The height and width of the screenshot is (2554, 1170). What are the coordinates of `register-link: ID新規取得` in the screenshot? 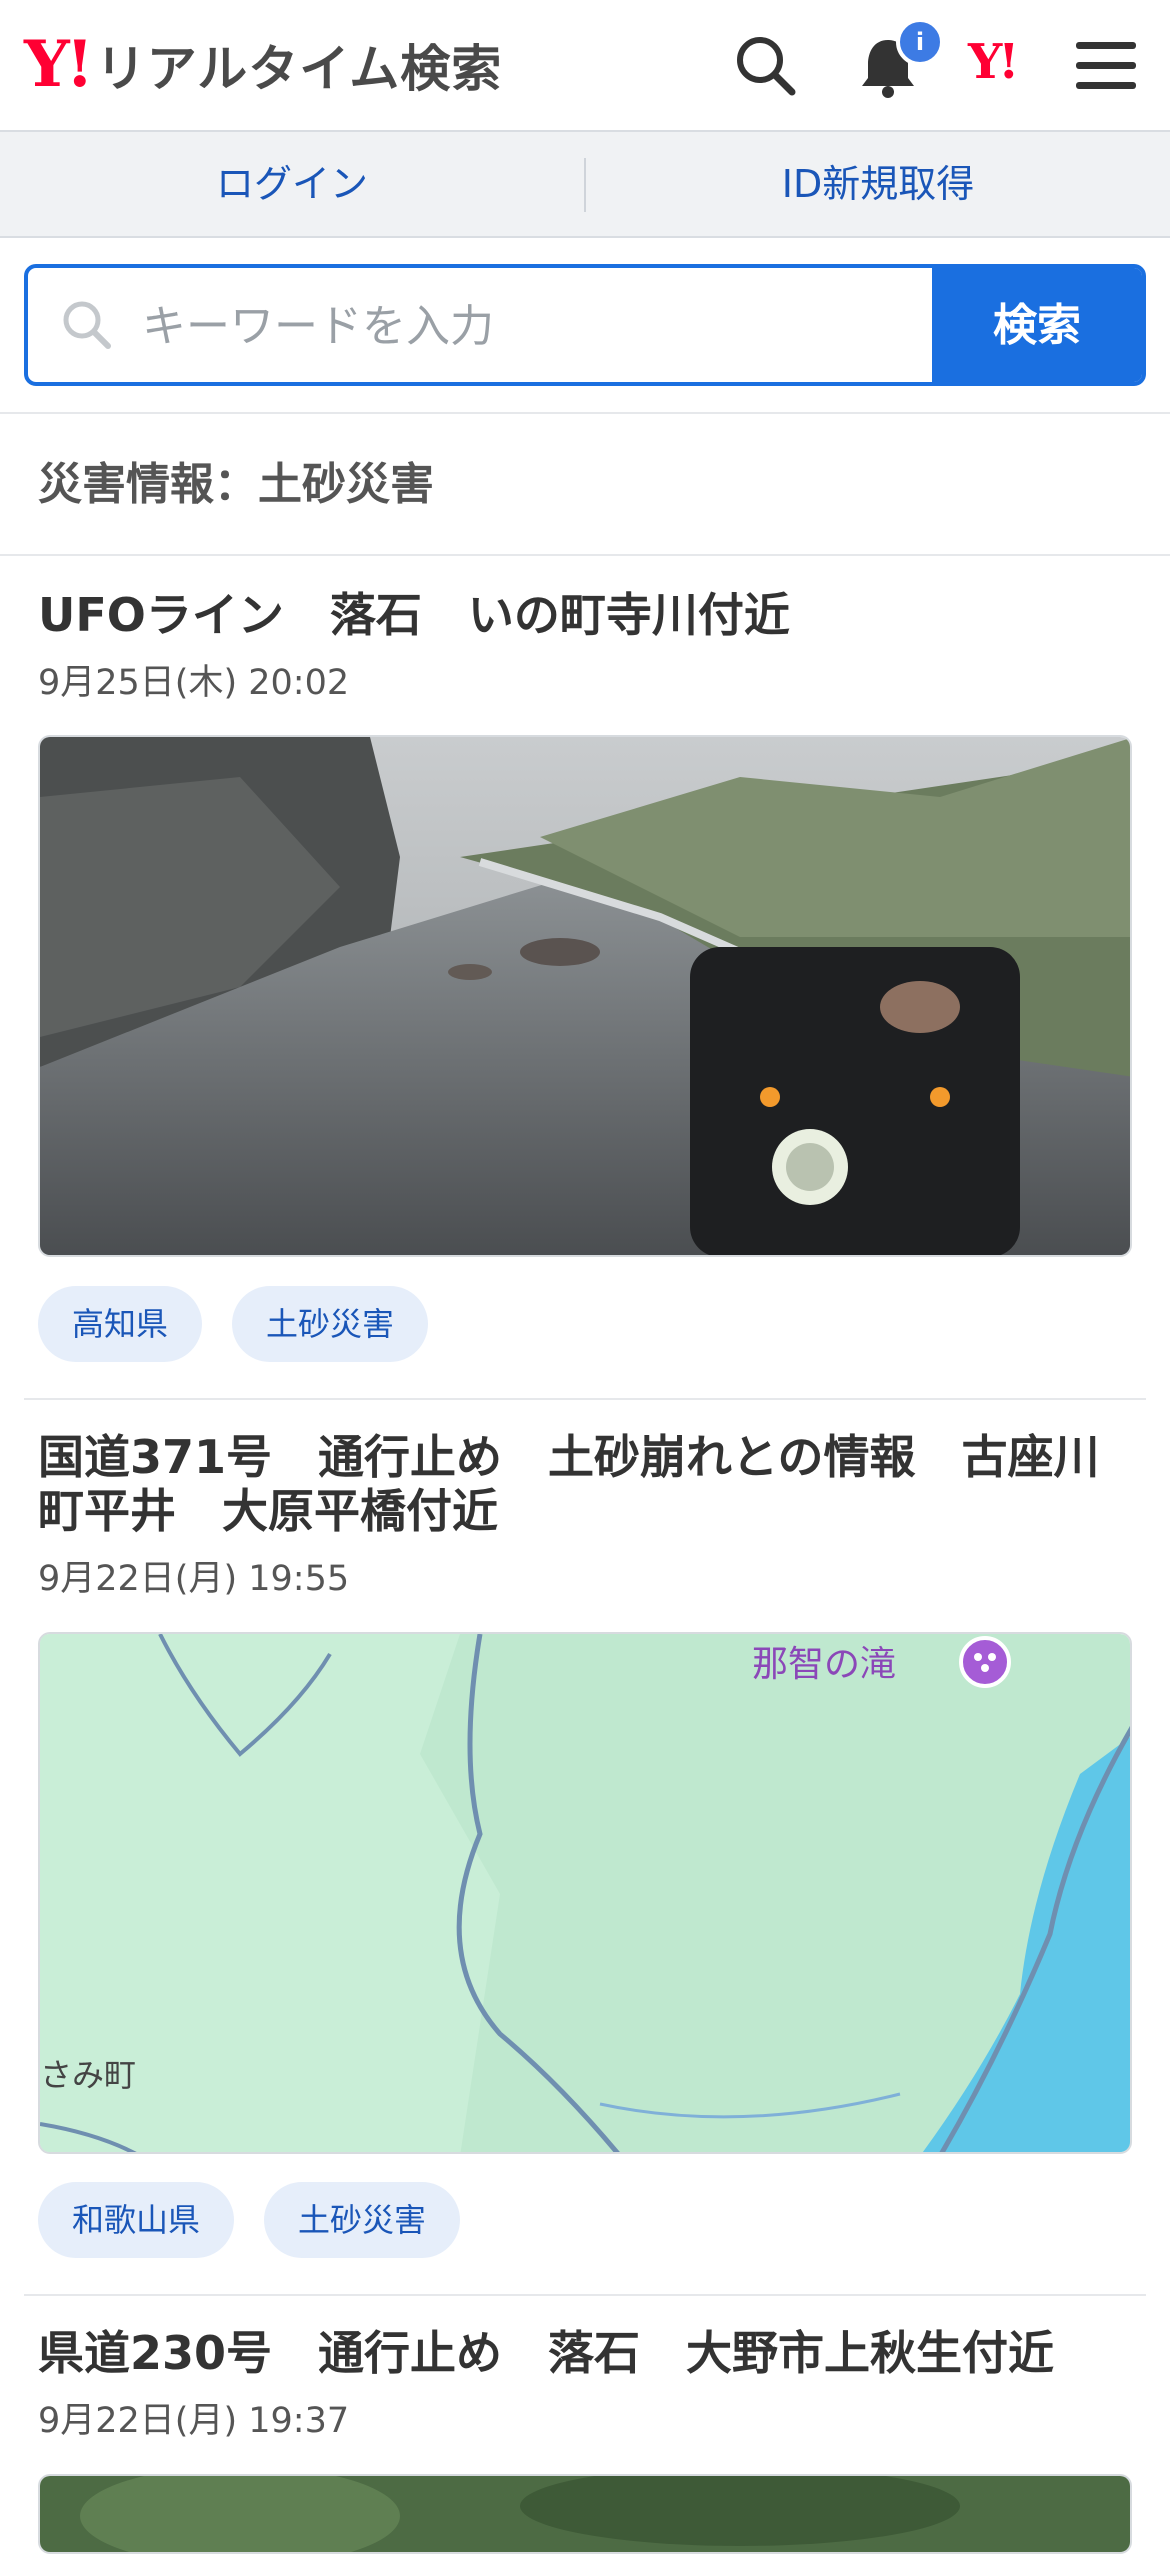 It's located at (878, 184).